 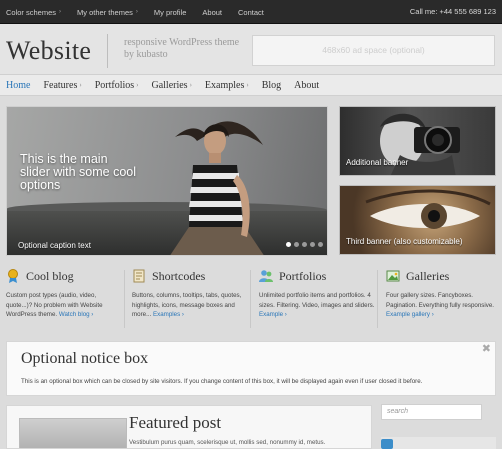 I want to click on top-link-color-schemes: Color schemes ›, so click(x=33, y=12).